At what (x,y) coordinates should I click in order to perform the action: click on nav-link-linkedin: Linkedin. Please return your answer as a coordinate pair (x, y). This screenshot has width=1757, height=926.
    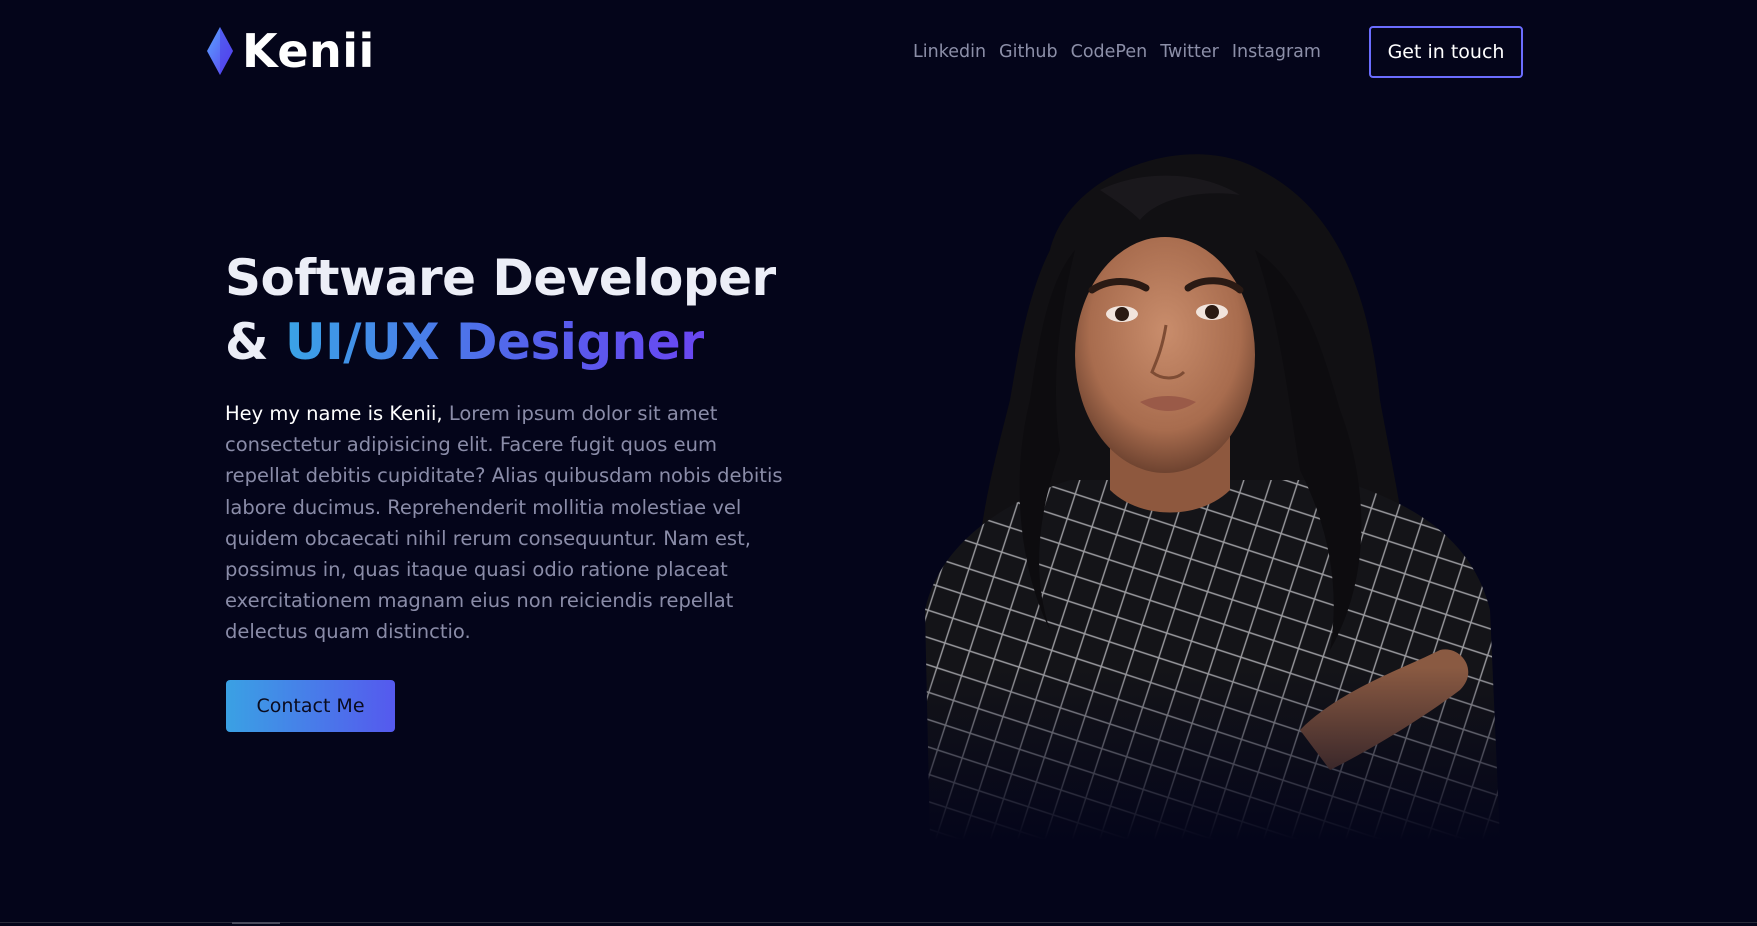
    Looking at the image, I should click on (949, 52).